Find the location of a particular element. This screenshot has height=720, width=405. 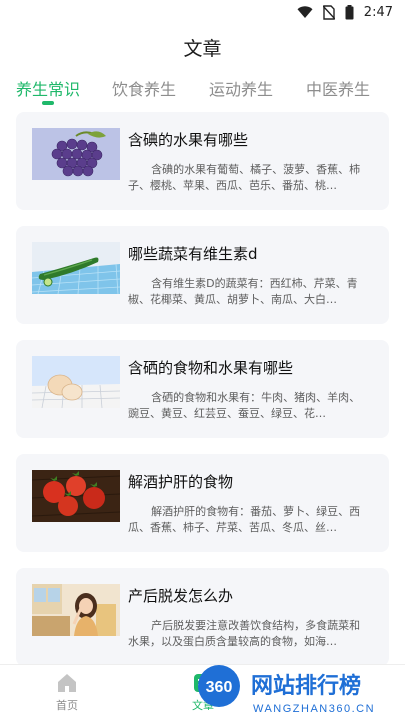

article-title: 哪些蔬菜有维生素d is located at coordinates (193, 254).